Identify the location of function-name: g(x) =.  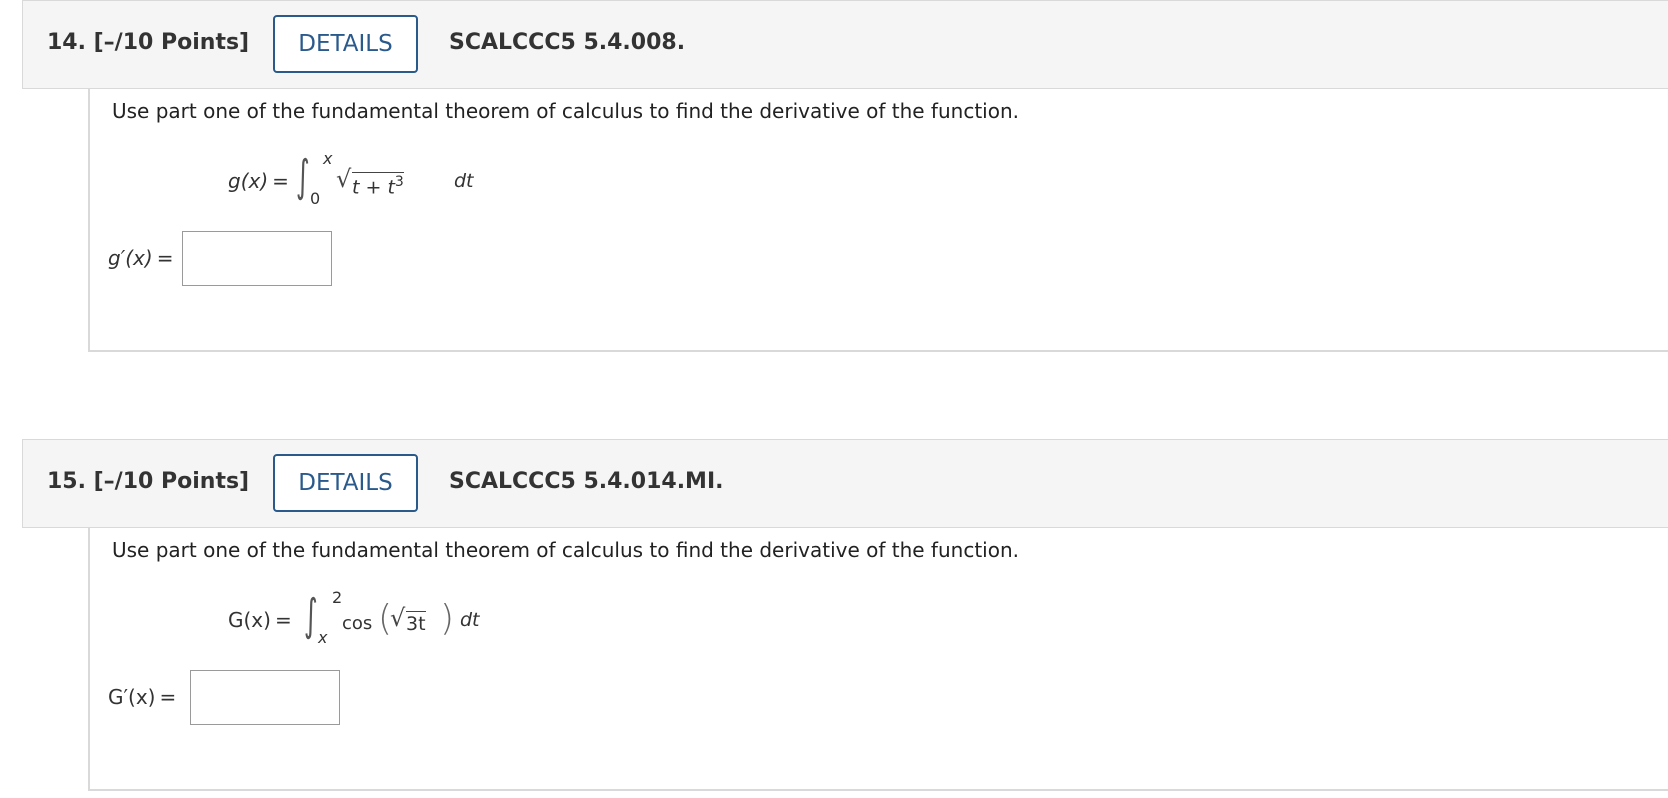
(258, 181).